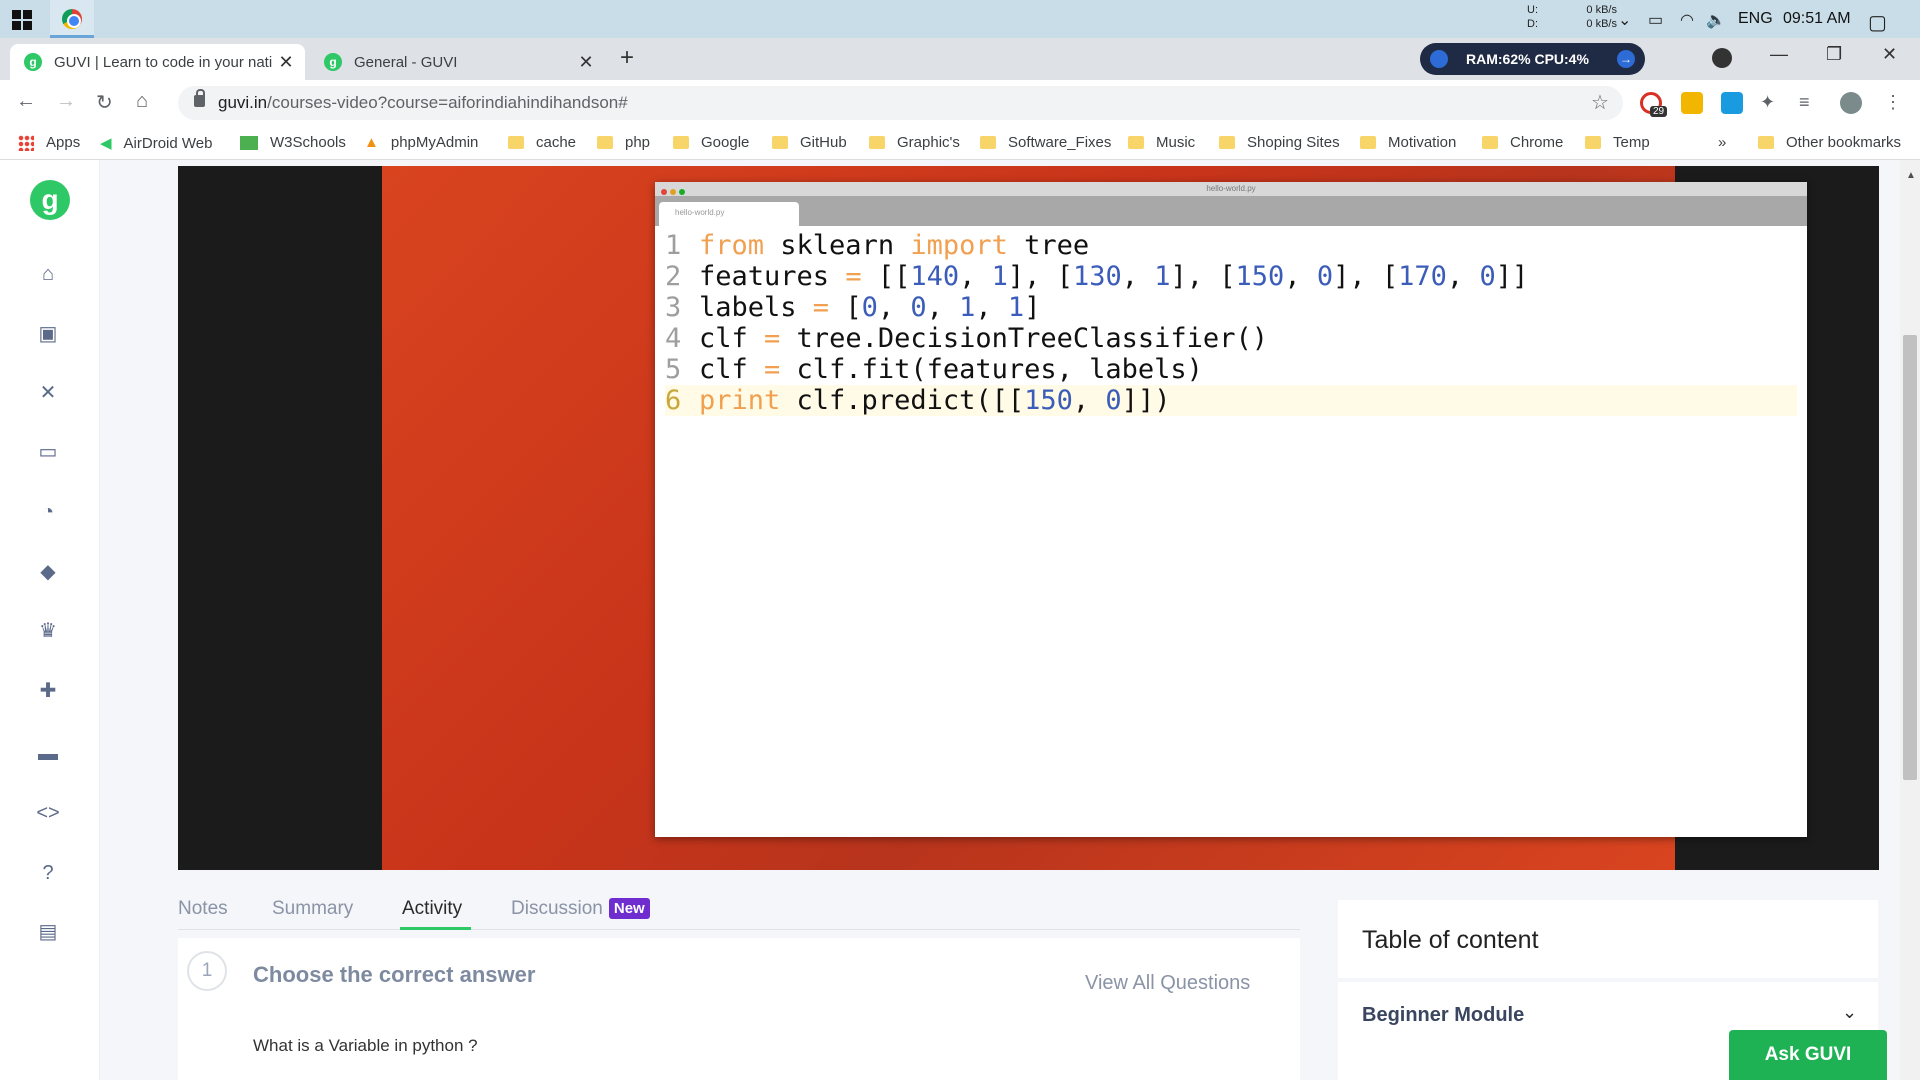  What do you see at coordinates (1601, 24) in the screenshot?
I see `net-down-value: 0 kB/s` at bounding box center [1601, 24].